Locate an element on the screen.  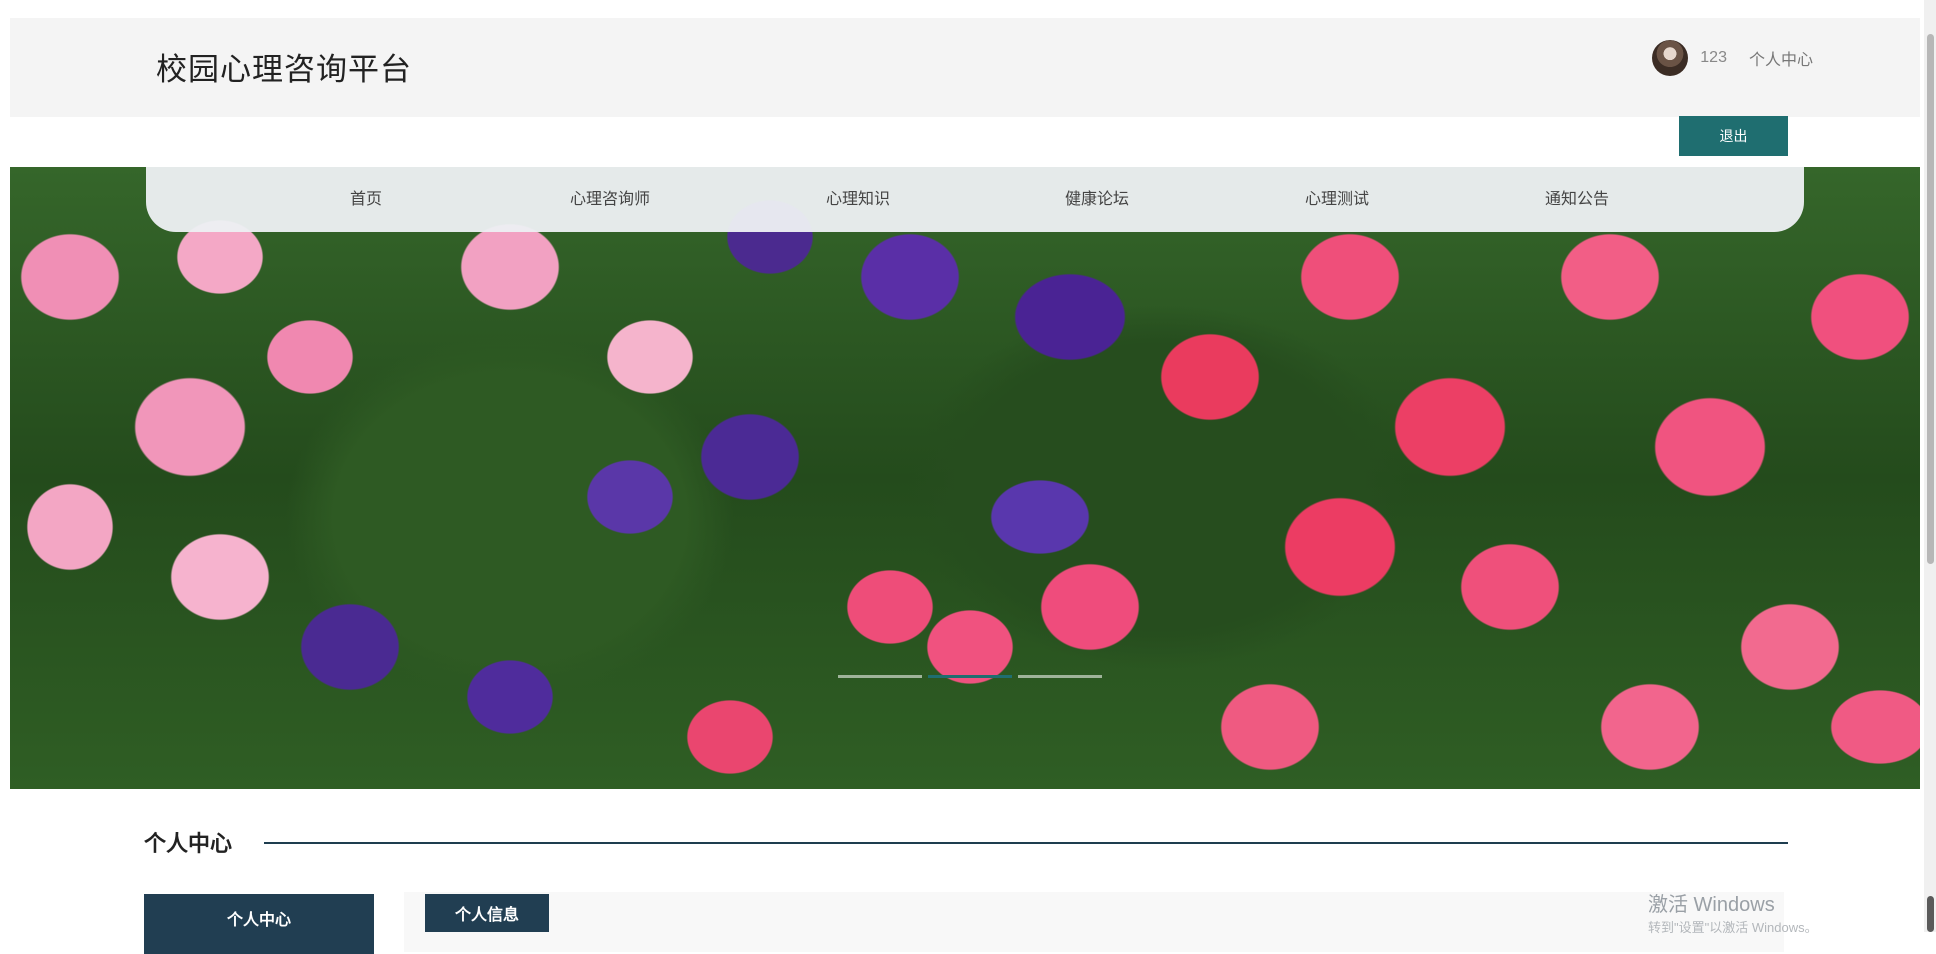
windows-activation-subtitle: 转到"设置"以激活 Windows。 is located at coordinates (1733, 927).